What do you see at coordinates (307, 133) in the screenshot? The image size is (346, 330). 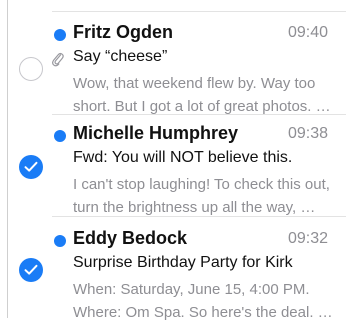 I see `message-time: 09:38` at bounding box center [307, 133].